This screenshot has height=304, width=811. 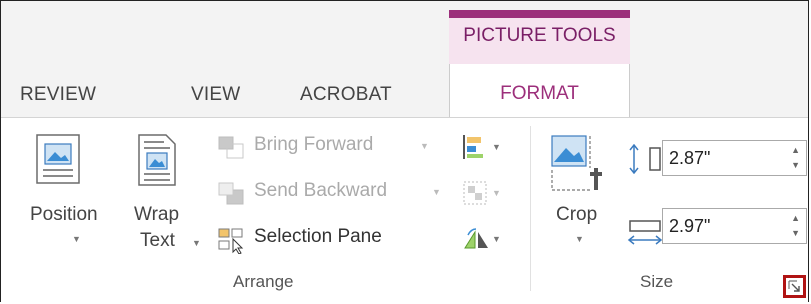 I want to click on group-dropdown-icon: ▼, so click(x=496, y=193).